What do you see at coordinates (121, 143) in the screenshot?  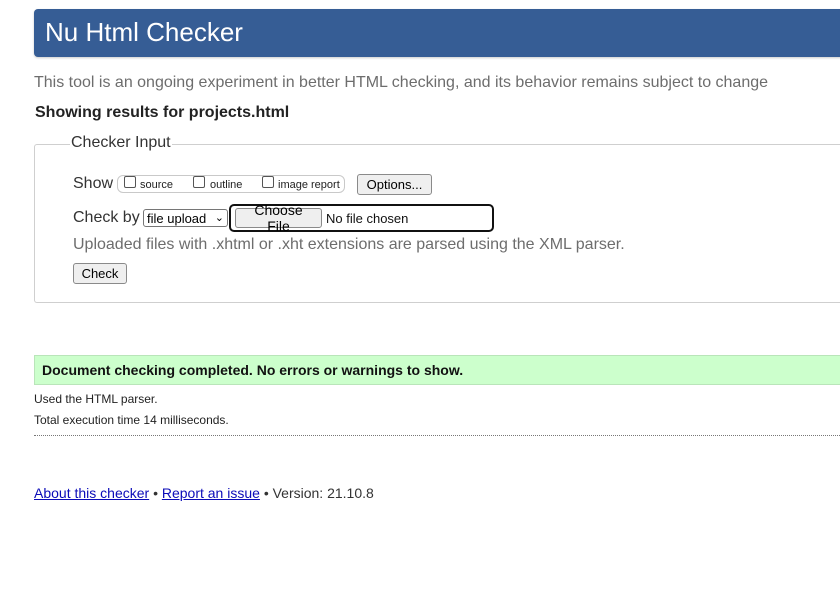 I see `checker-input-legend: Checker Input` at bounding box center [121, 143].